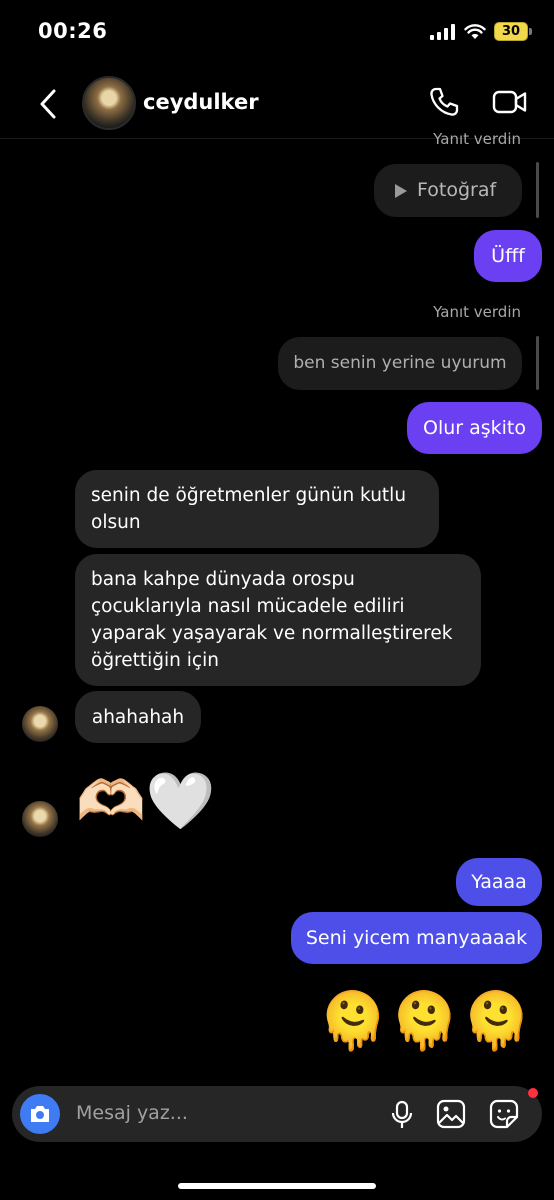 This screenshot has width=554, height=1200. I want to click on quoted-message: Fotoğraf, so click(448, 190).